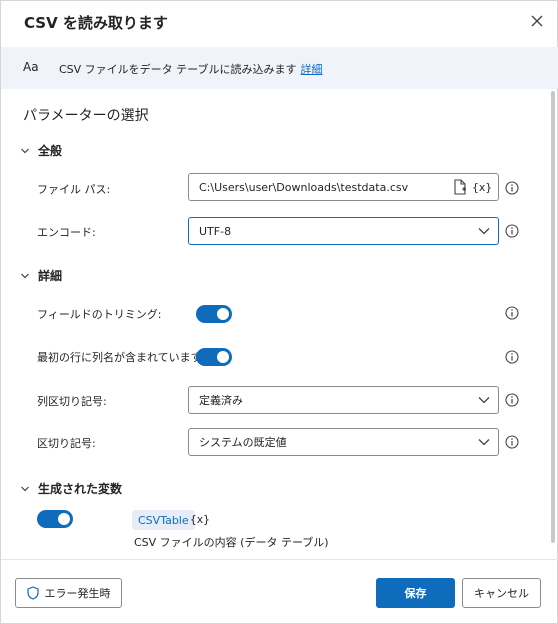 The height and width of the screenshot is (624, 558). I want to click on close-icon, so click(537, 21).